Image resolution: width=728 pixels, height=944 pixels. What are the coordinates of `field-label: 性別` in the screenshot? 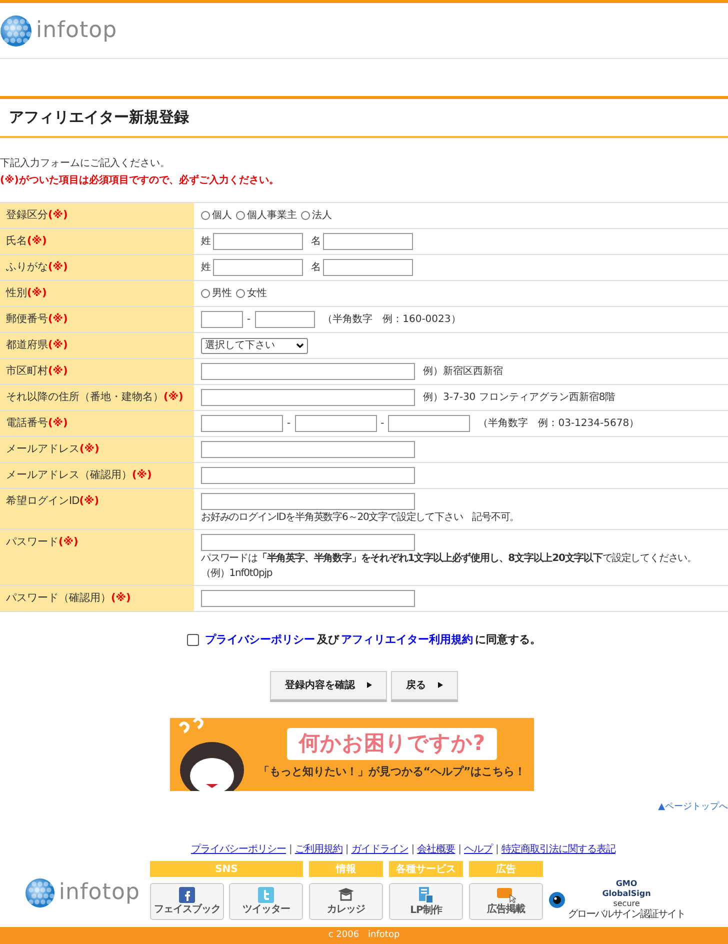 It's located at (16, 293).